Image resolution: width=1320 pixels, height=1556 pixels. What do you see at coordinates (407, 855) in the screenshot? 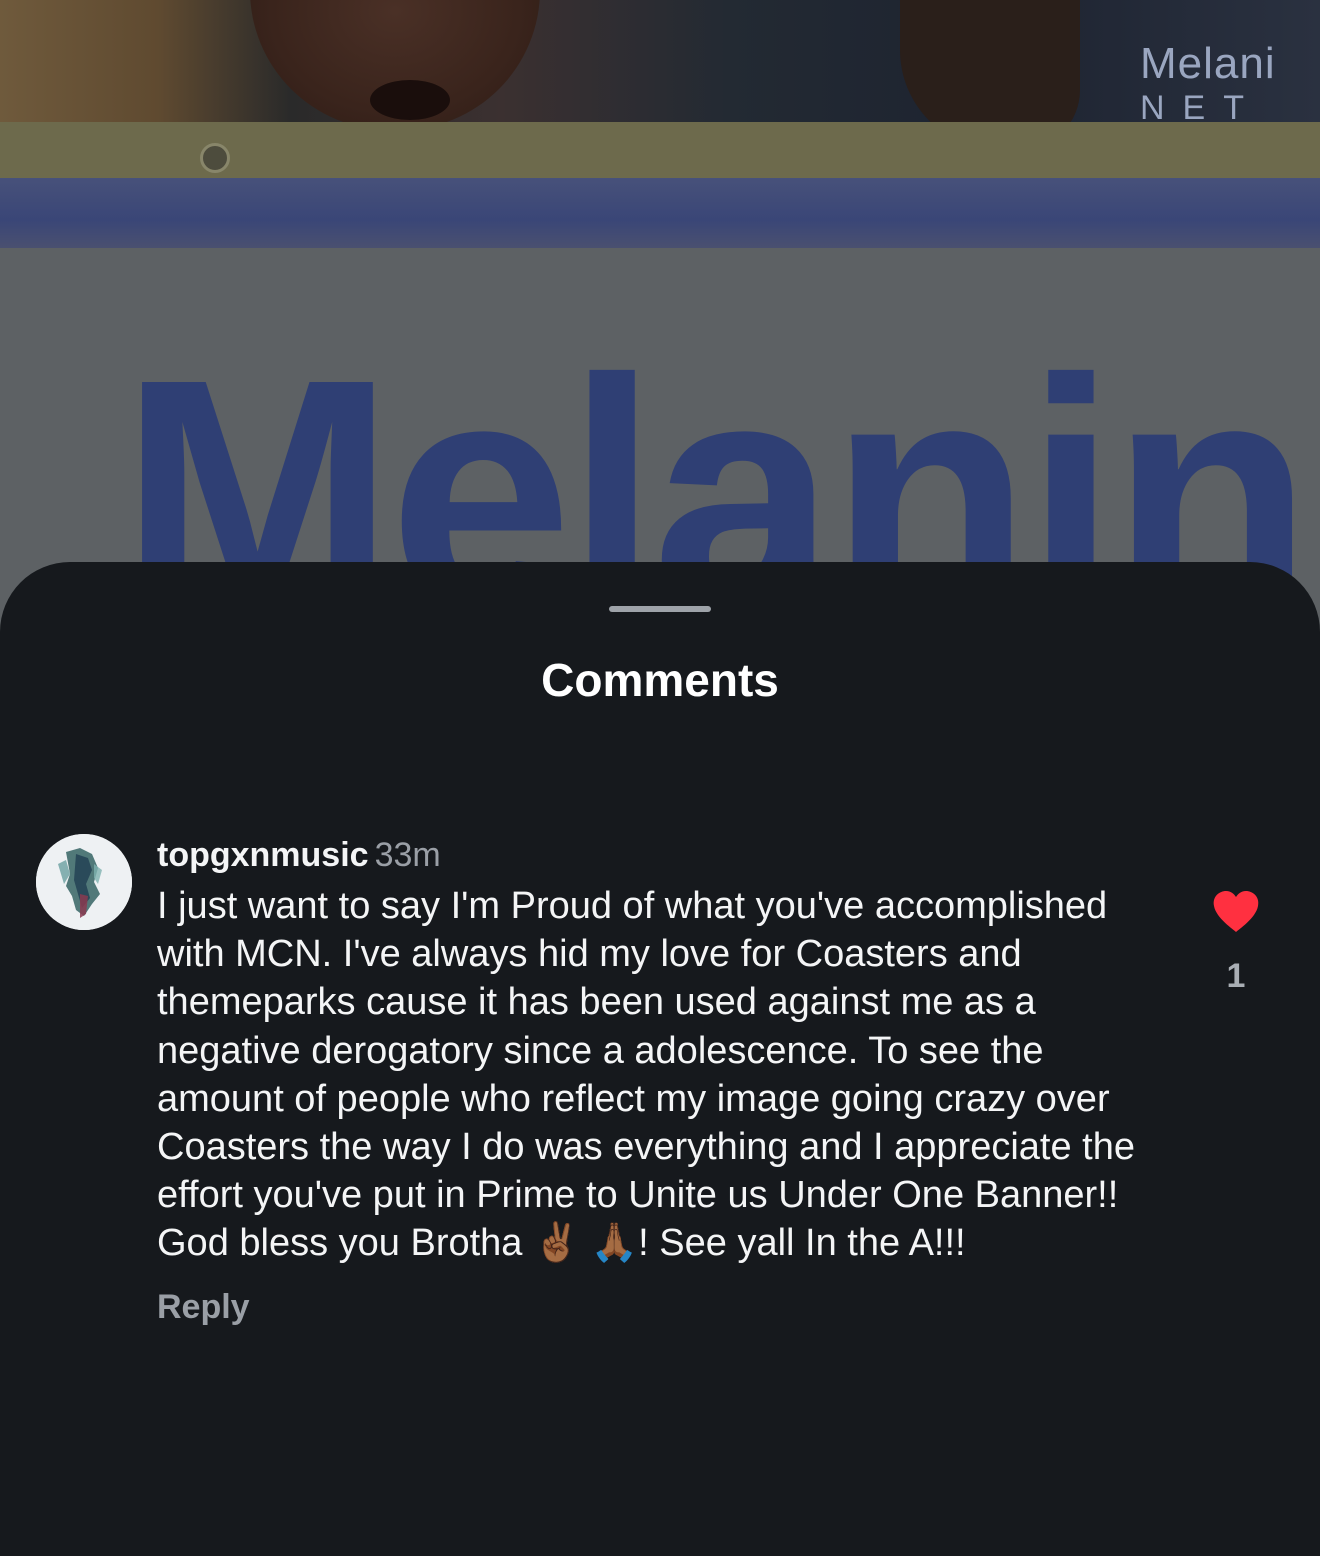
I see `comment-timestamp: 33m` at bounding box center [407, 855].